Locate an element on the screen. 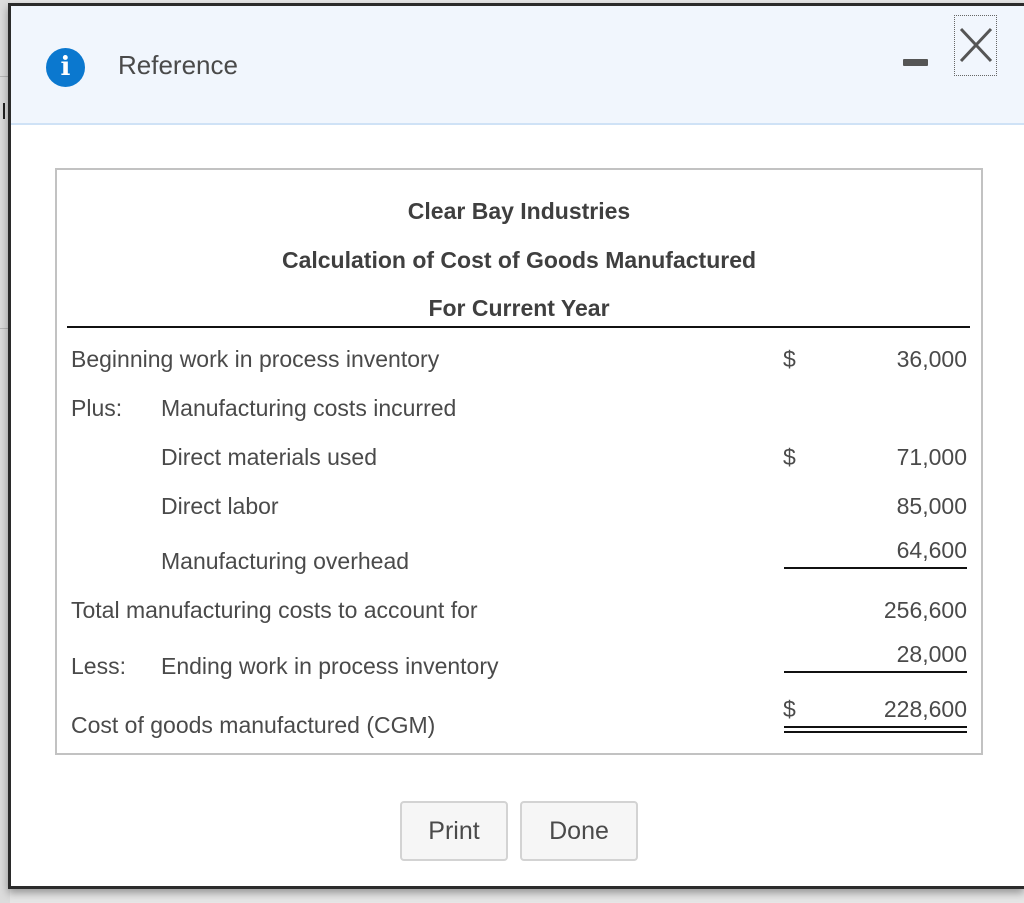 This screenshot has height=903, width=1024. row-value-cgm: 228,600 is located at coordinates (925, 709).